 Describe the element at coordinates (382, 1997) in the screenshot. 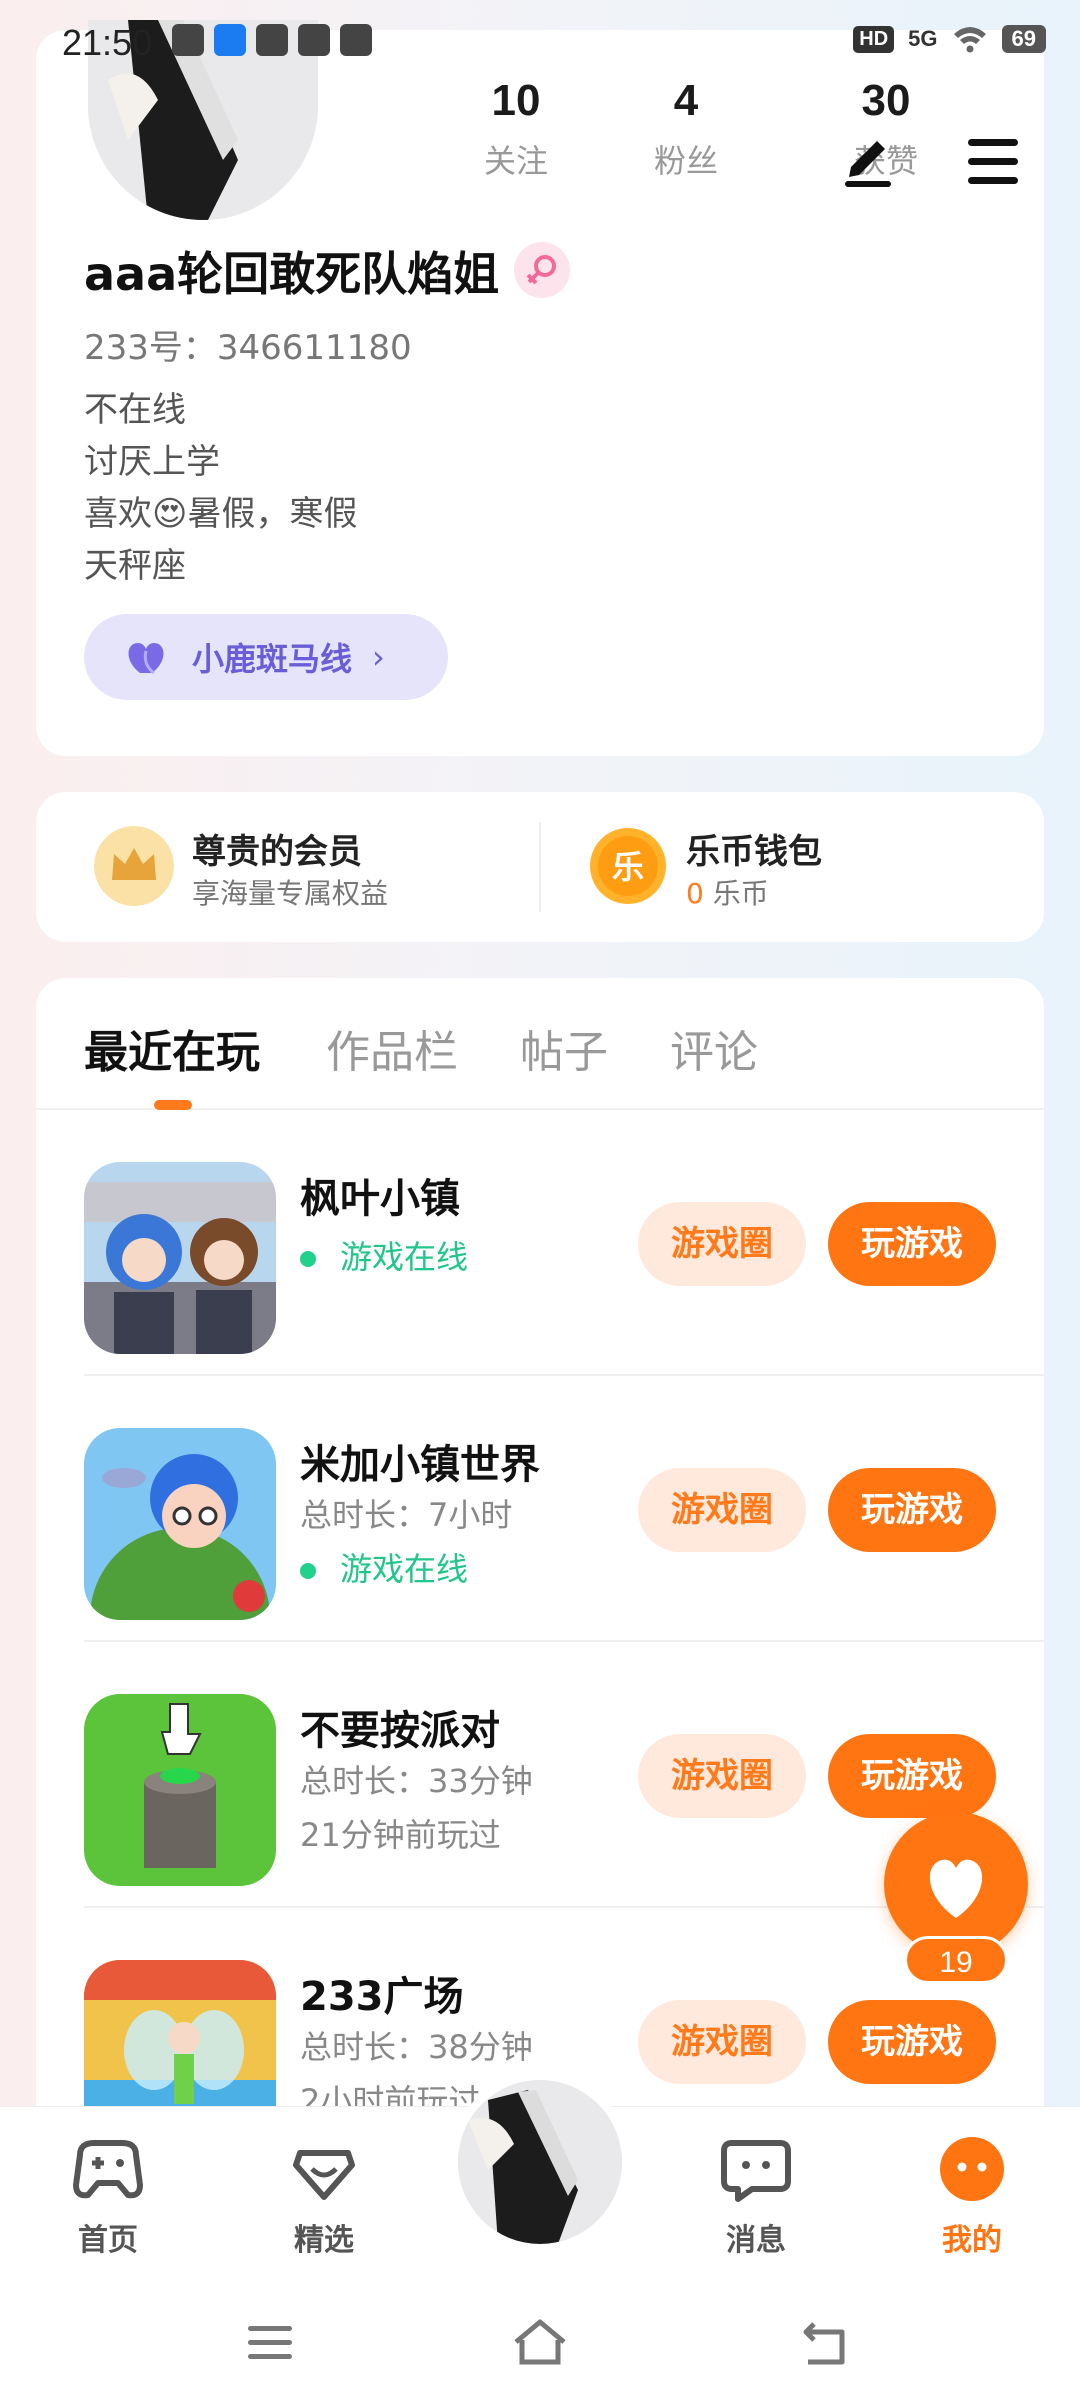

I see `game-name: 233广场` at that location.